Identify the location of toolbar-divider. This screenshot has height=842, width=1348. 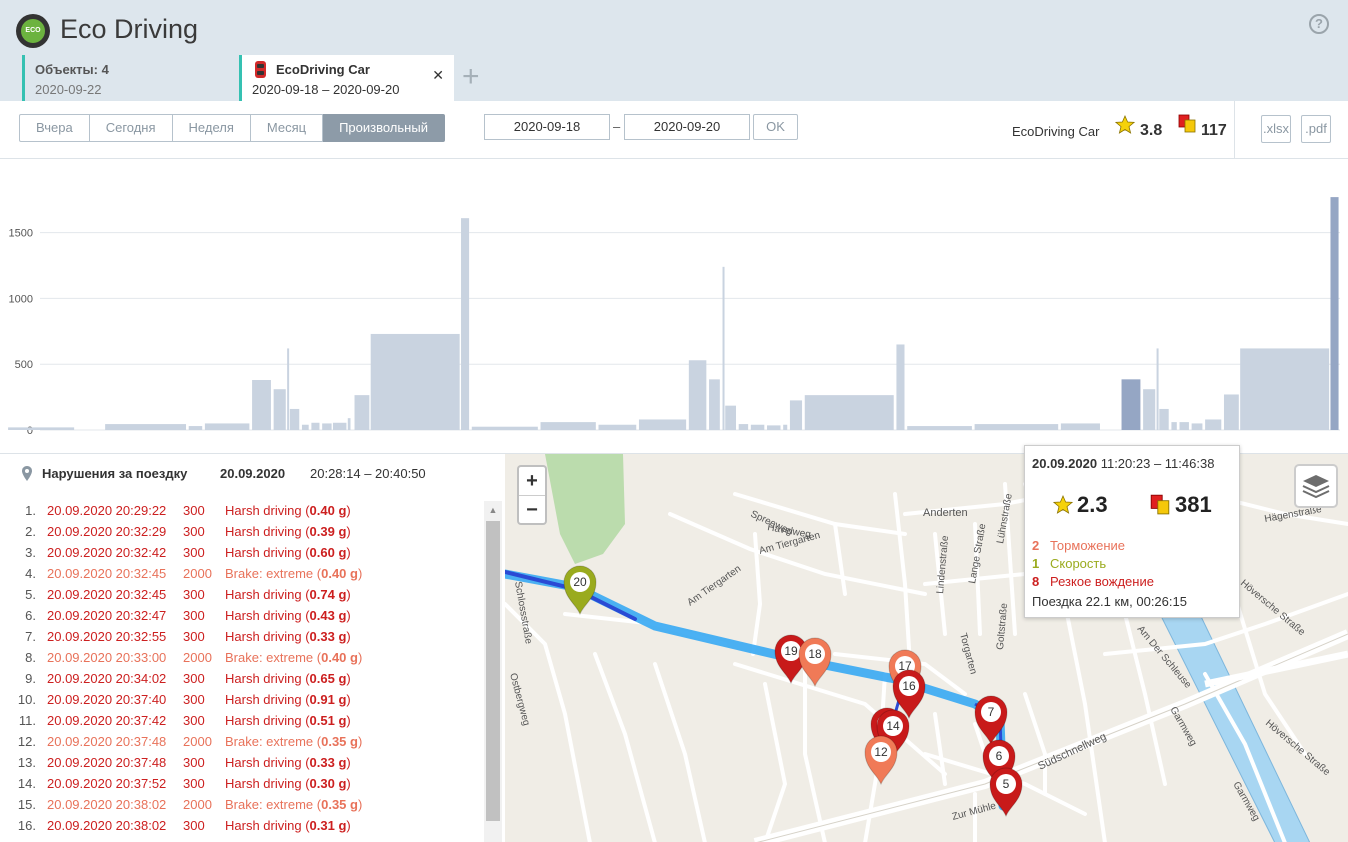
(1234, 129).